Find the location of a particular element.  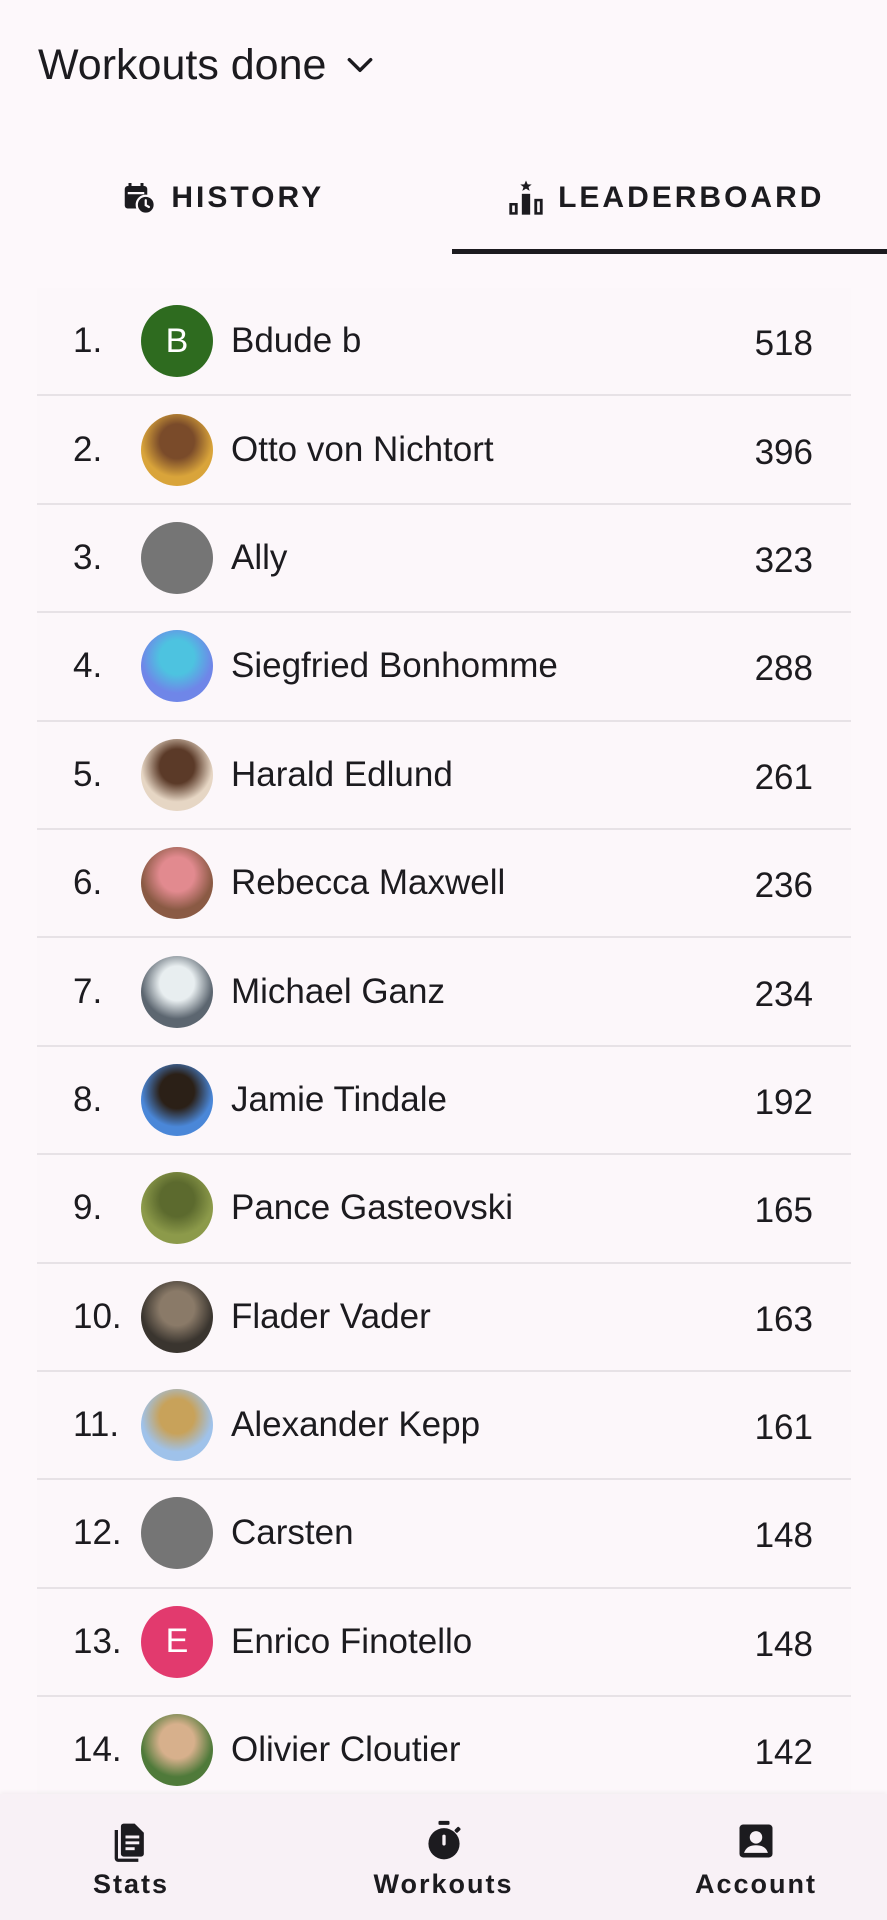

nav-account-label: Account is located at coordinates (756, 1883).